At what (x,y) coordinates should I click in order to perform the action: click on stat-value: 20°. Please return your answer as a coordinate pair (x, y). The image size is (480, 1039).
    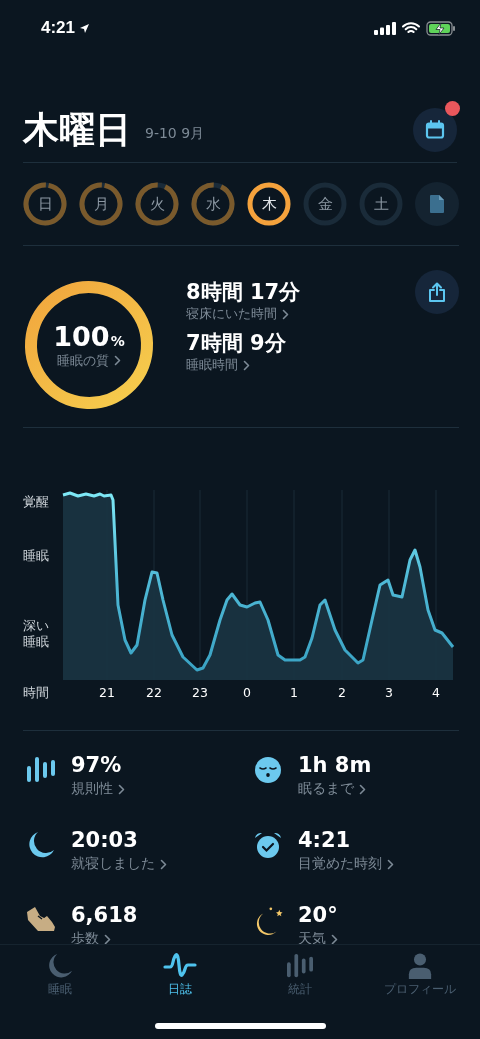
    Looking at the image, I should click on (318, 916).